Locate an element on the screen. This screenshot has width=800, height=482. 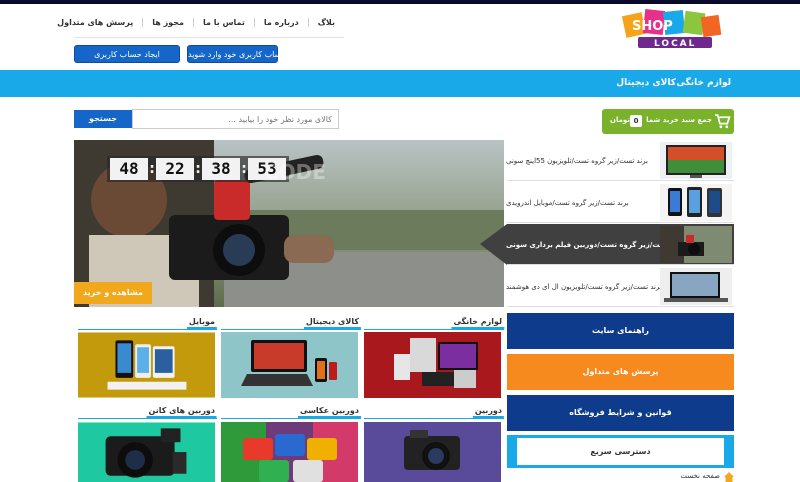
quick-access-title: دسترسی سریع is located at coordinates (620, 451).